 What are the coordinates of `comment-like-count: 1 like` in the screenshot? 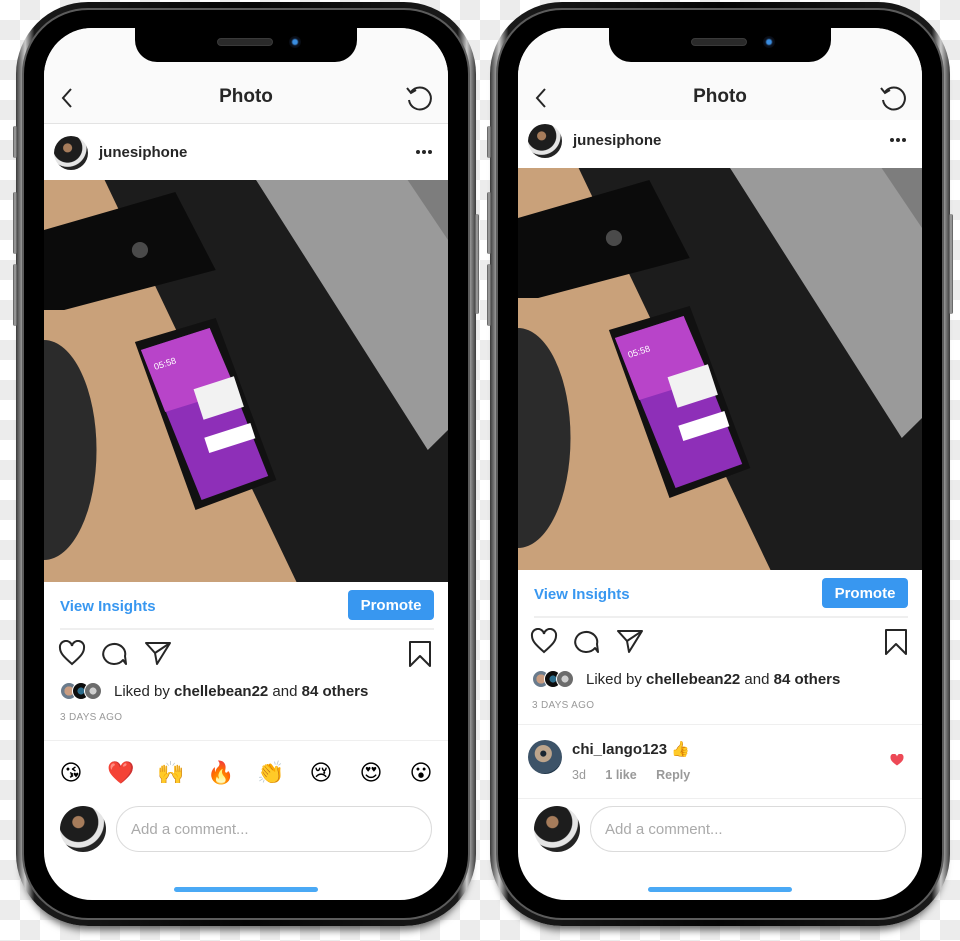 It's located at (620, 775).